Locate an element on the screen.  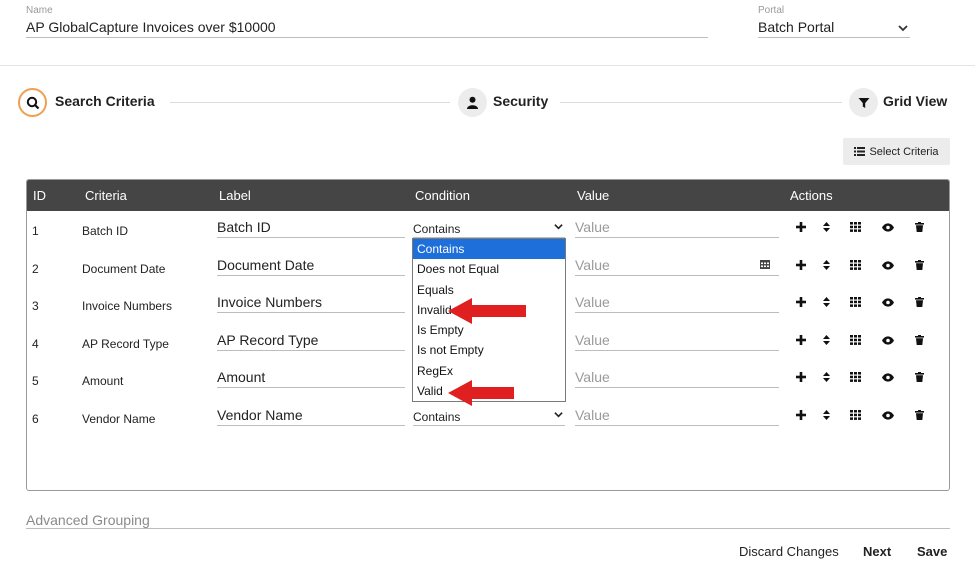
step-security-label: Security is located at coordinates (520, 101).